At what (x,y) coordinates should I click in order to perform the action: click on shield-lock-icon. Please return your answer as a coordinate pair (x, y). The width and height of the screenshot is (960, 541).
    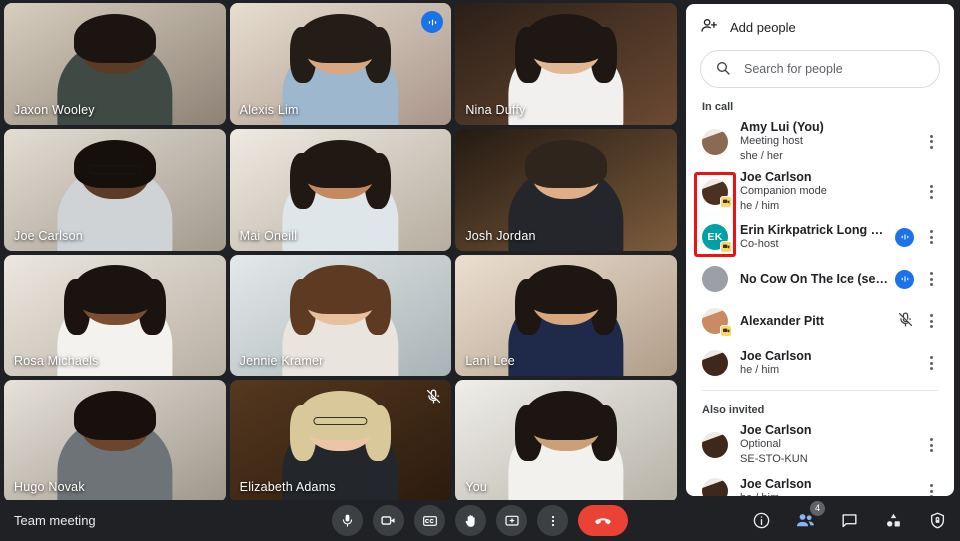
    Looking at the image, I should click on (937, 520).